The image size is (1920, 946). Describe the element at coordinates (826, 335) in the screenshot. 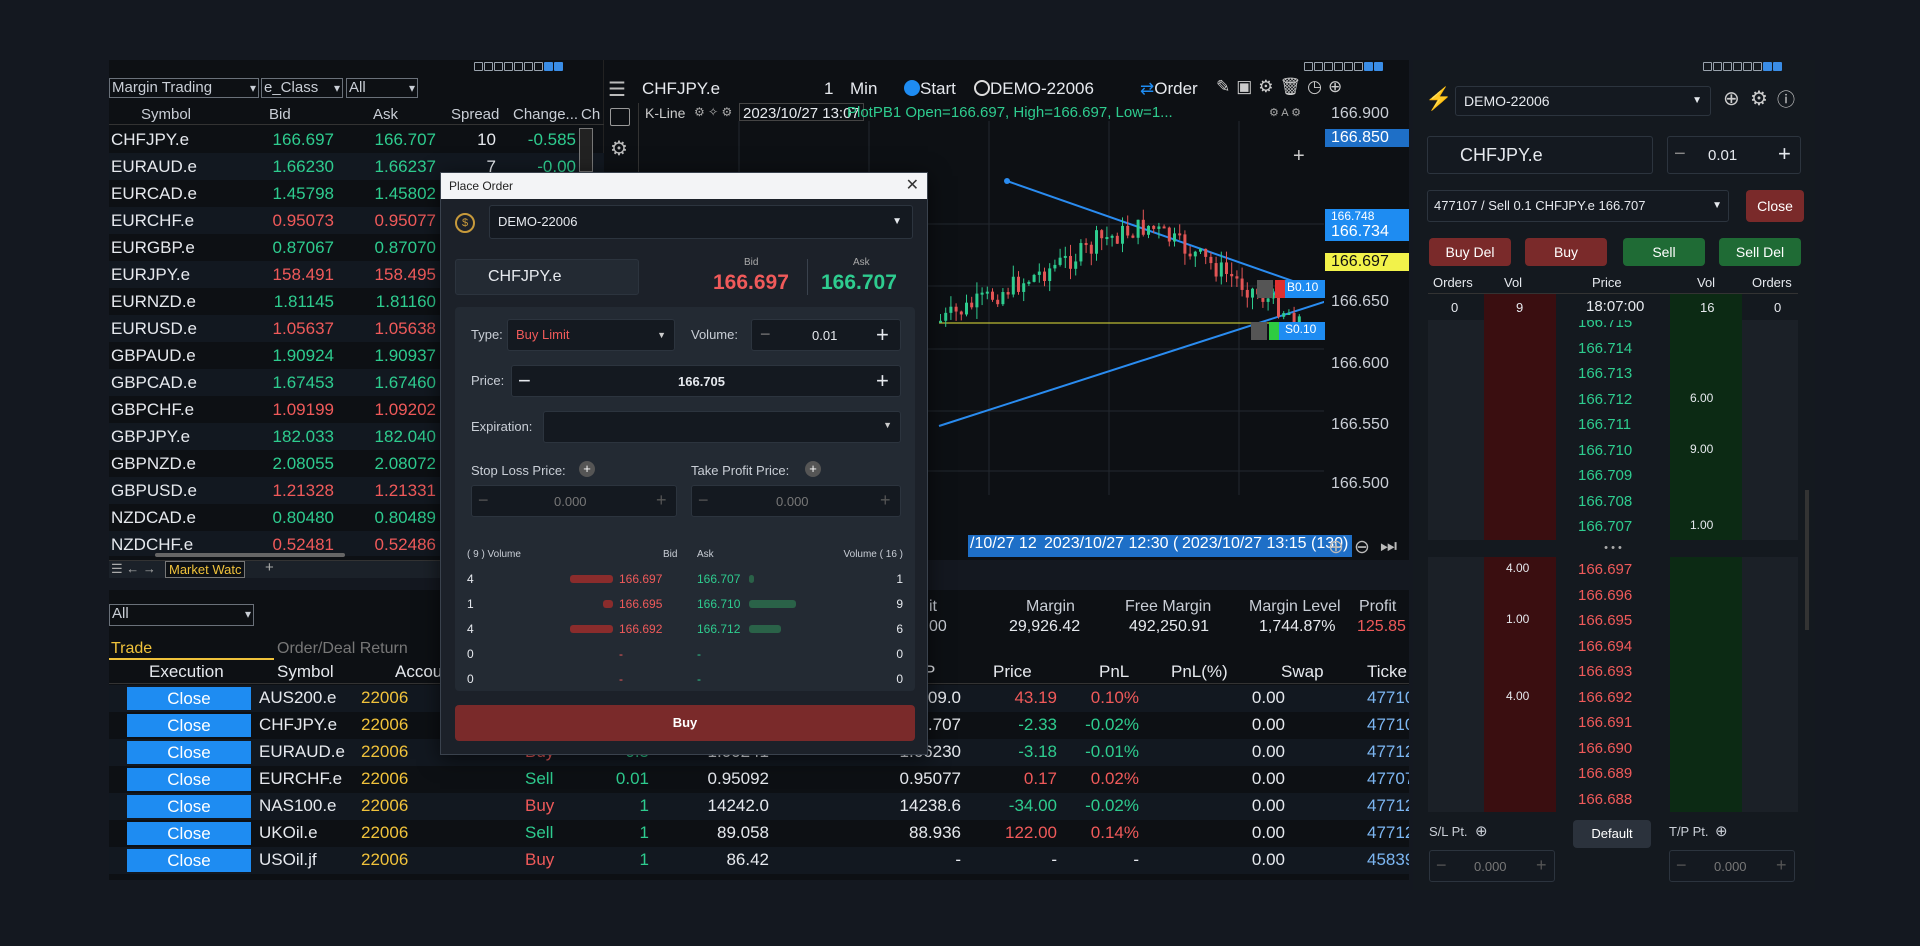

I see `dialog-volume-stepper: − 0.01 +` at that location.